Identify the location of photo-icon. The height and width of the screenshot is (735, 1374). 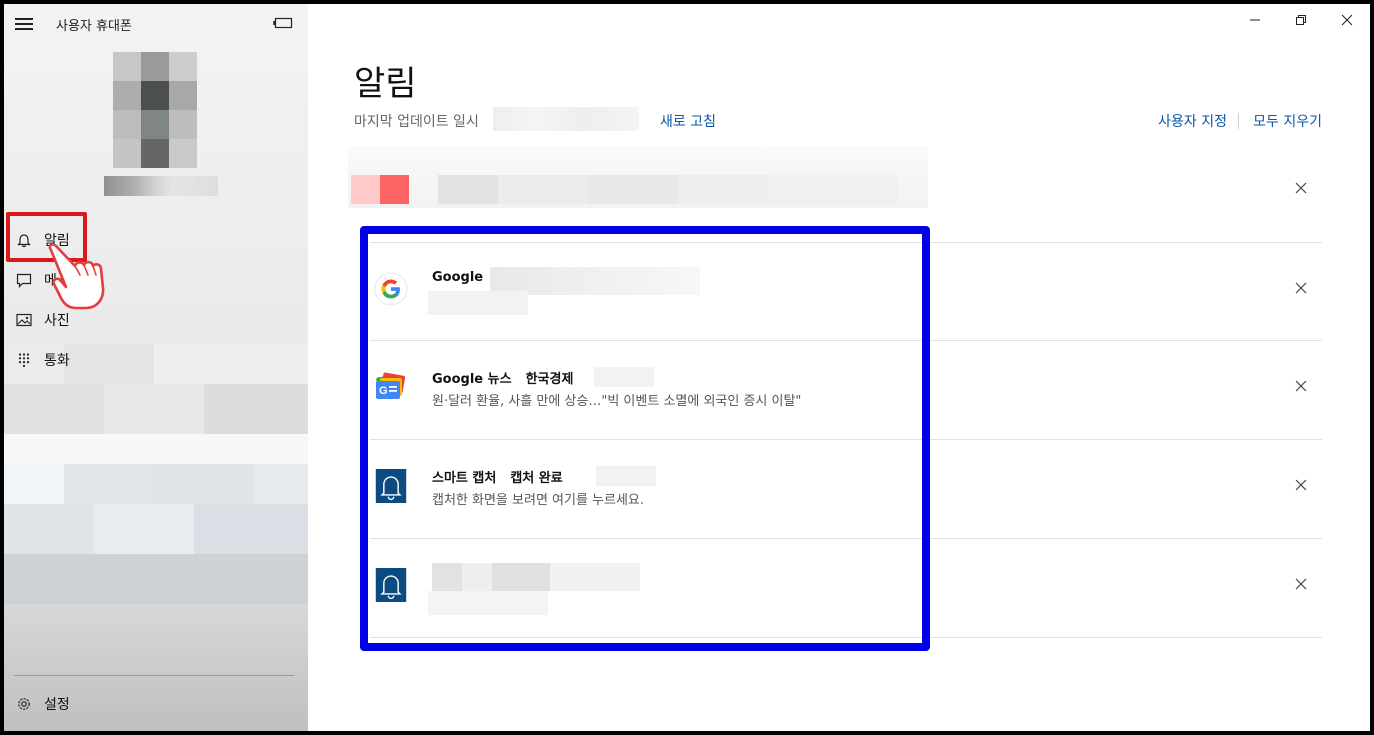
(24, 320).